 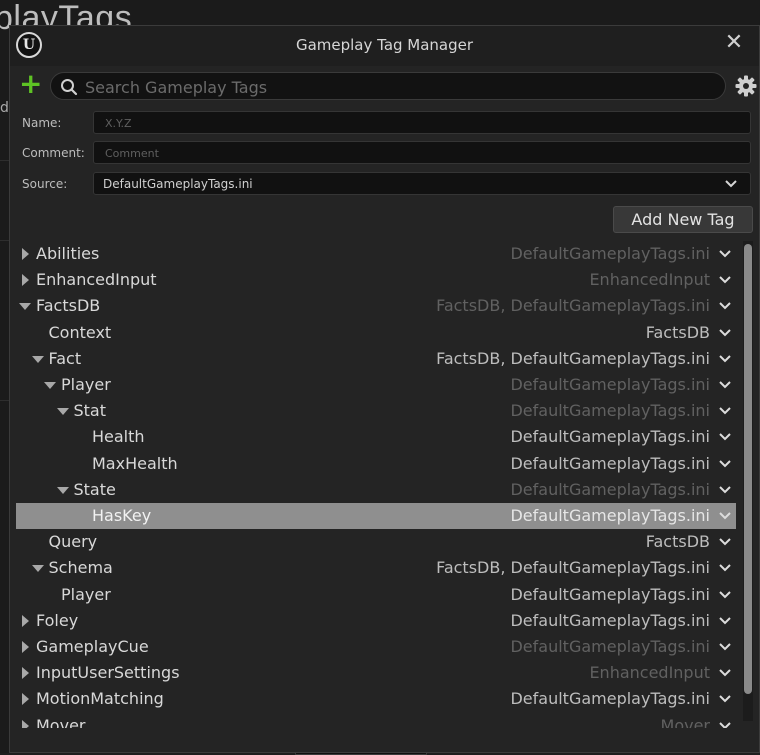 I want to click on tag-row: InputUserSettings EnhancedInput, so click(x=376, y=673).